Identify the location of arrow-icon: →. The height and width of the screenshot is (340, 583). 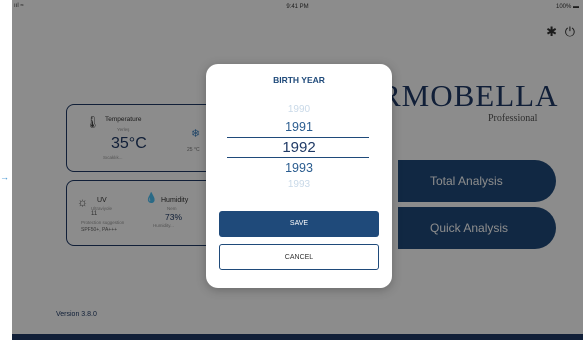
(4, 177).